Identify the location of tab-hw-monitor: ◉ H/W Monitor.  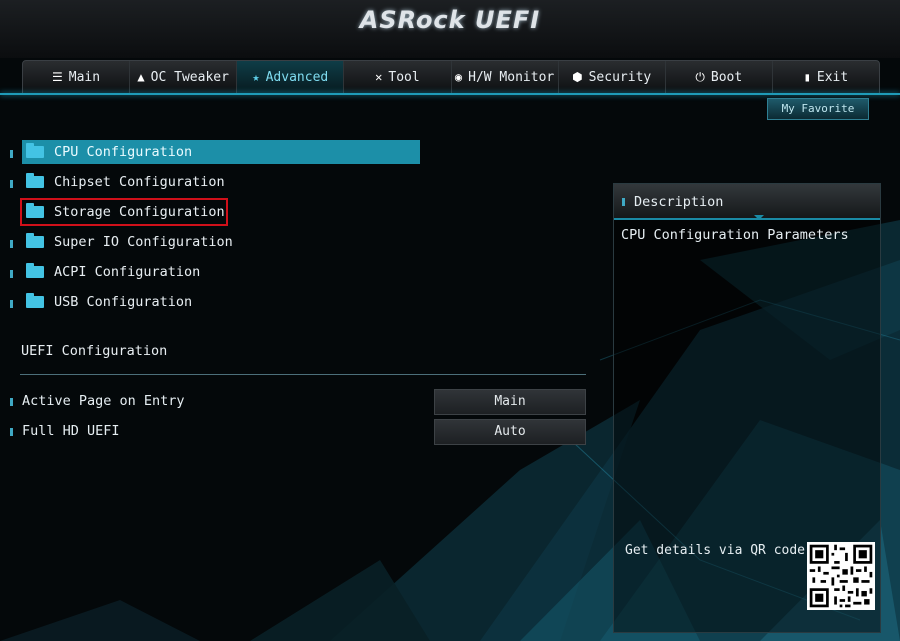
(505, 77).